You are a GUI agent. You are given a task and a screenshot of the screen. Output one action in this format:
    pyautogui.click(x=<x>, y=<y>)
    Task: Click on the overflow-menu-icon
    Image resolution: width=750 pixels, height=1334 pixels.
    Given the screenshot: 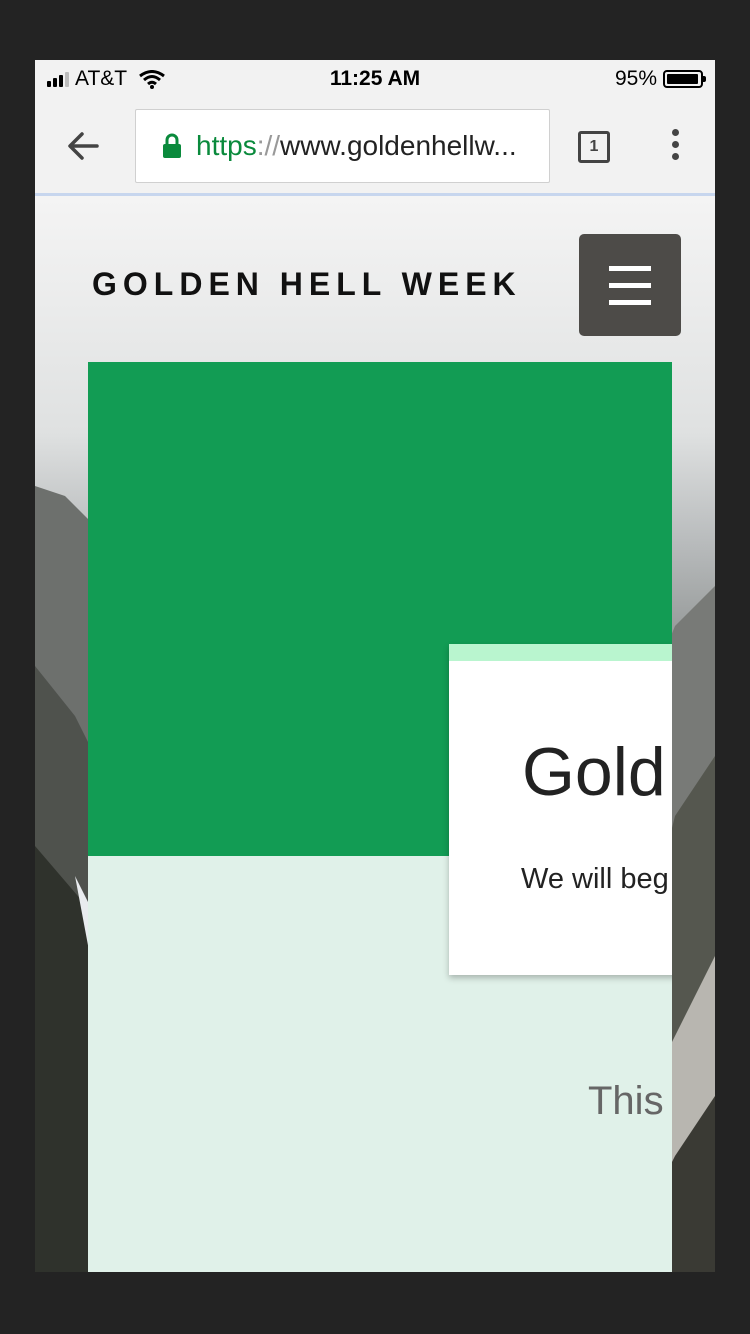 What is the action you would take?
    pyautogui.click(x=675, y=147)
    